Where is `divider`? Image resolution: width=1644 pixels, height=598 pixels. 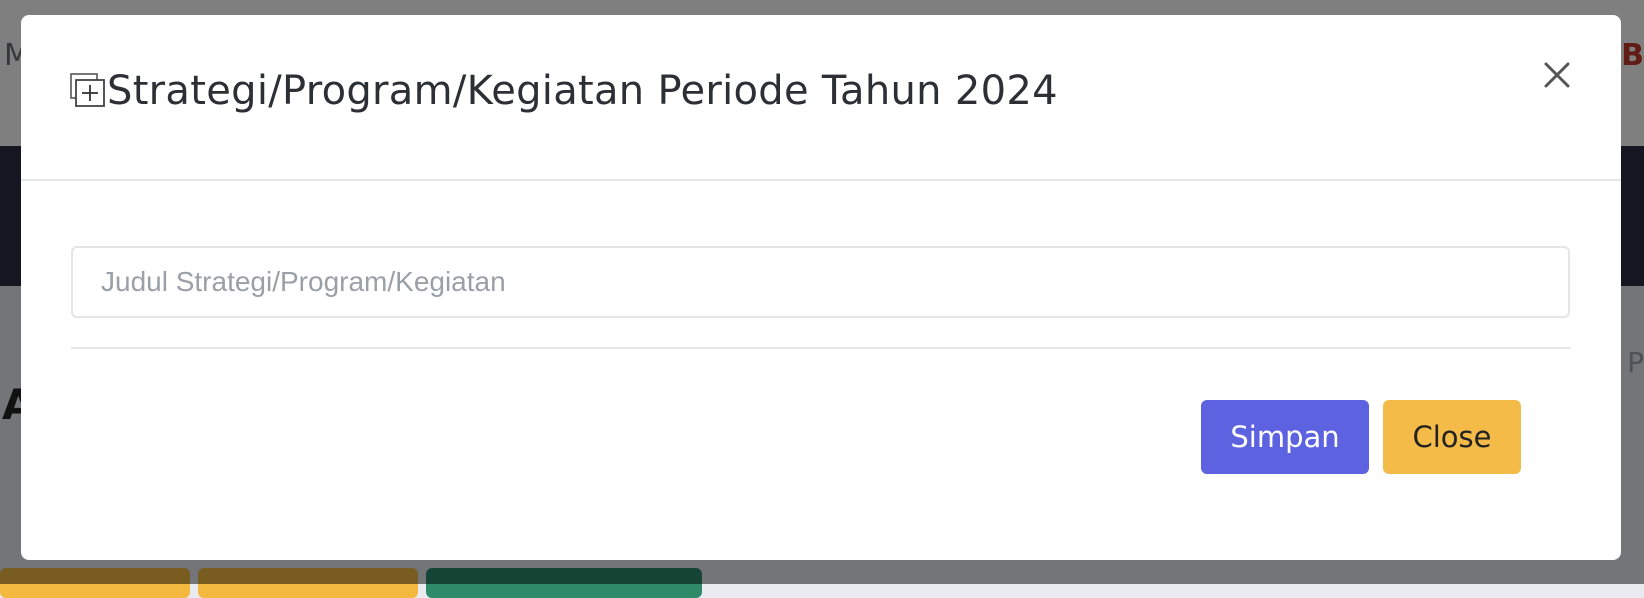 divider is located at coordinates (821, 348).